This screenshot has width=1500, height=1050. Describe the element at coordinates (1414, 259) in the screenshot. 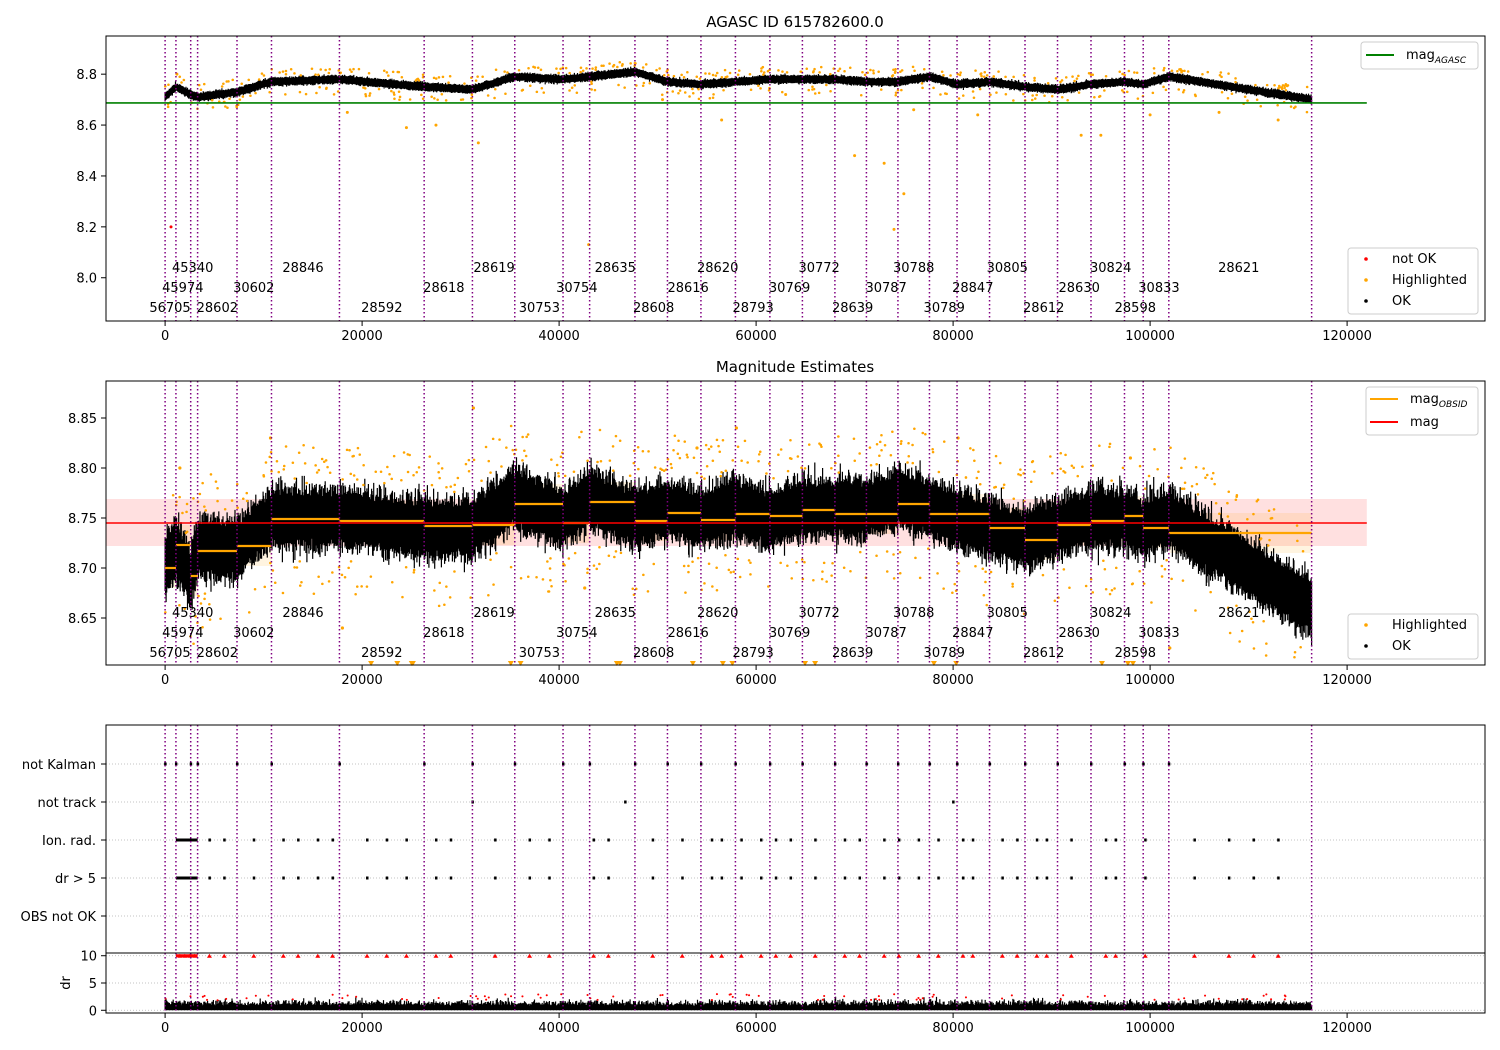

I see `legend-label: not OK` at that location.